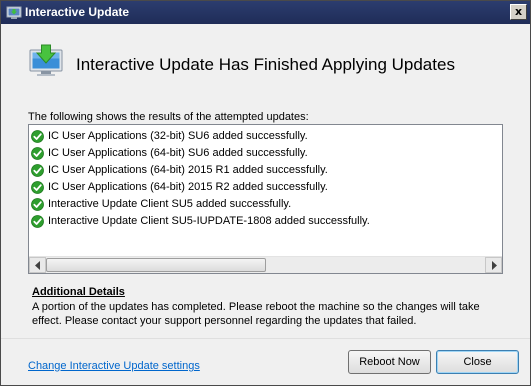 The height and width of the screenshot is (386, 531). I want to click on scroll-right-icon, so click(494, 265).